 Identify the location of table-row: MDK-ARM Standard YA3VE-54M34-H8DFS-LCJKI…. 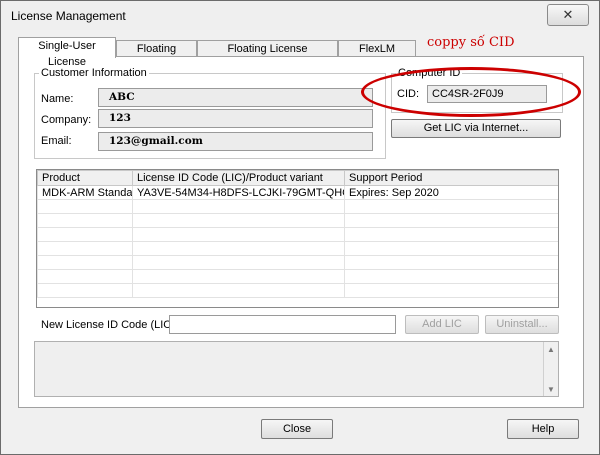
(297, 192).